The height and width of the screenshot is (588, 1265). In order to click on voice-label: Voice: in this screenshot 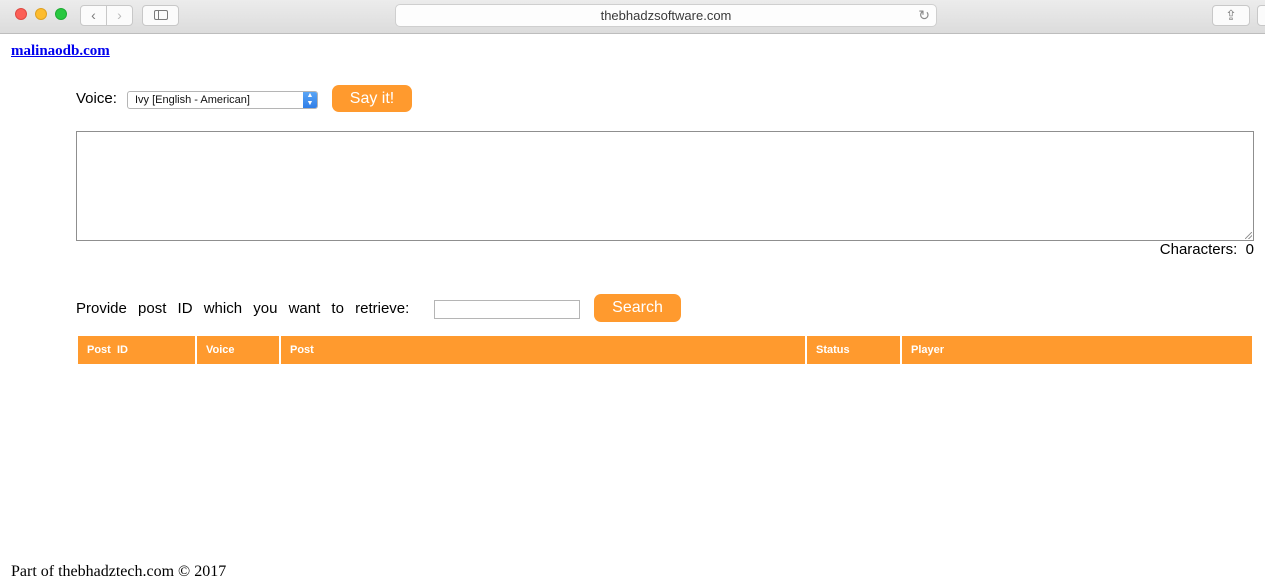, I will do `click(96, 98)`.